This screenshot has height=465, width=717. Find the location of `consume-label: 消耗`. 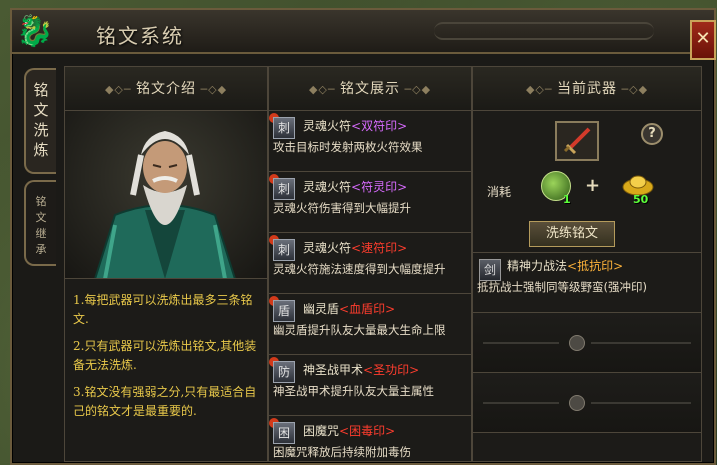

consume-label: 消耗 is located at coordinates (499, 192).